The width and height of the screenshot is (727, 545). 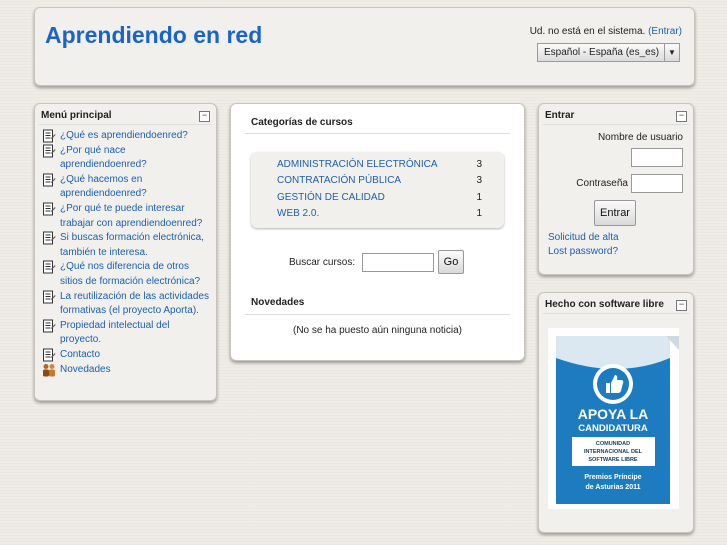 I want to click on username-label: Nombre de usuario, so click(x=640, y=137).